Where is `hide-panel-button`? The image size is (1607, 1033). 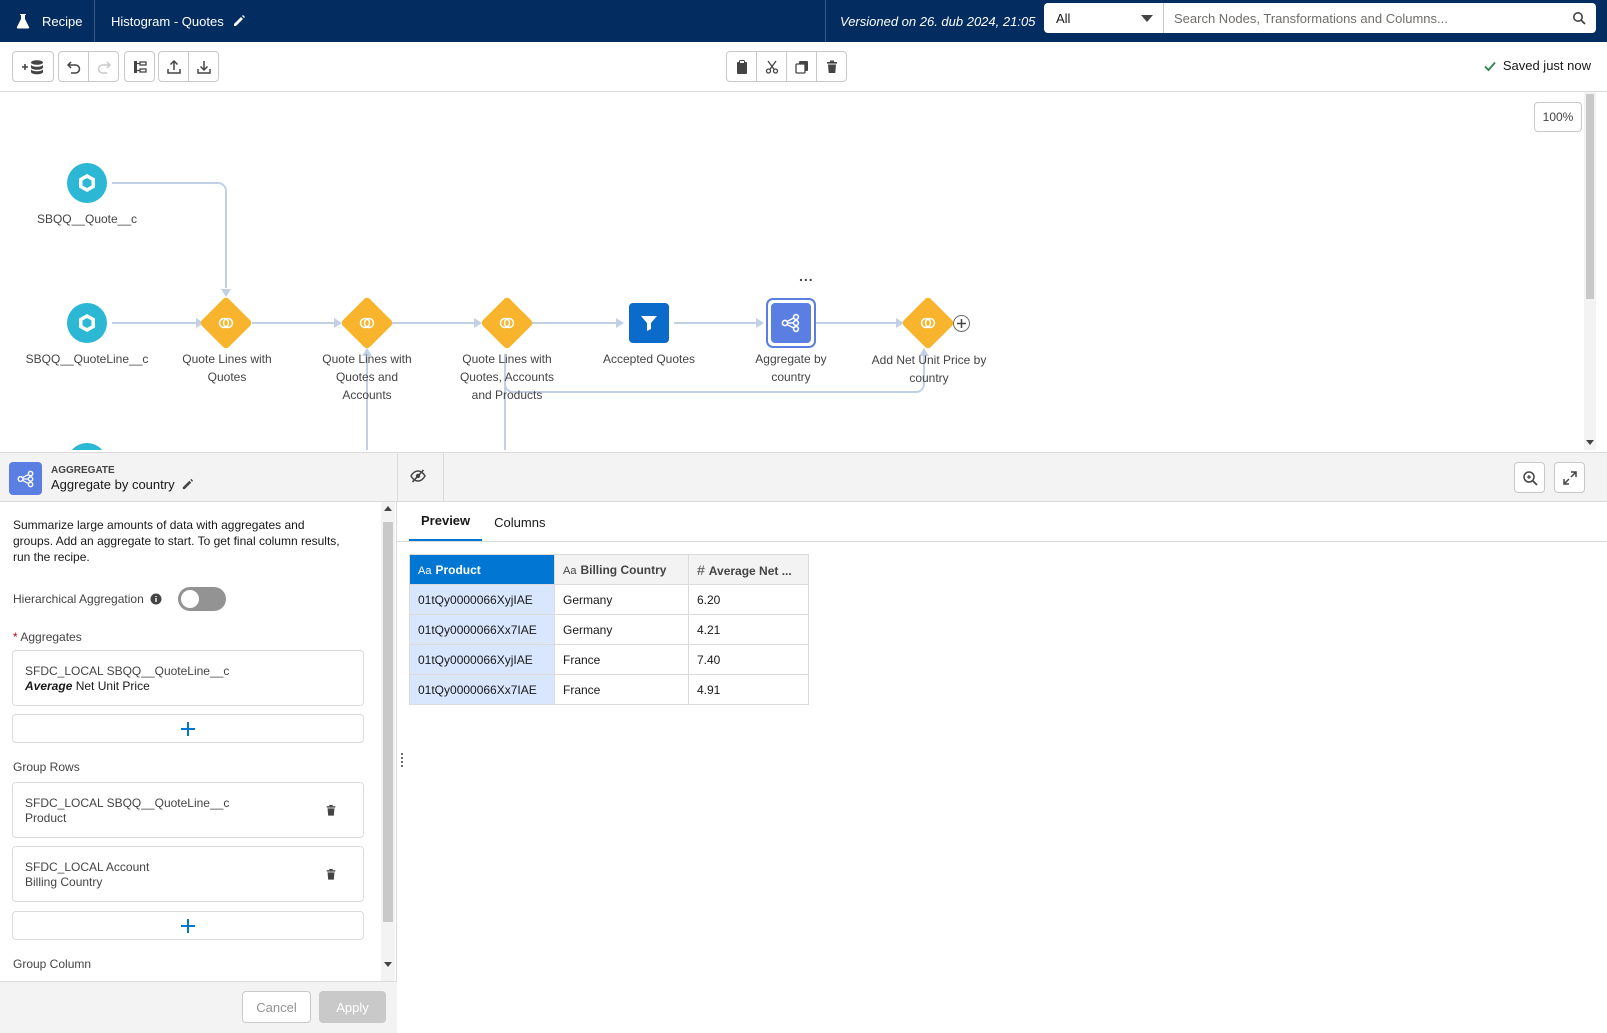 hide-panel-button is located at coordinates (418, 477).